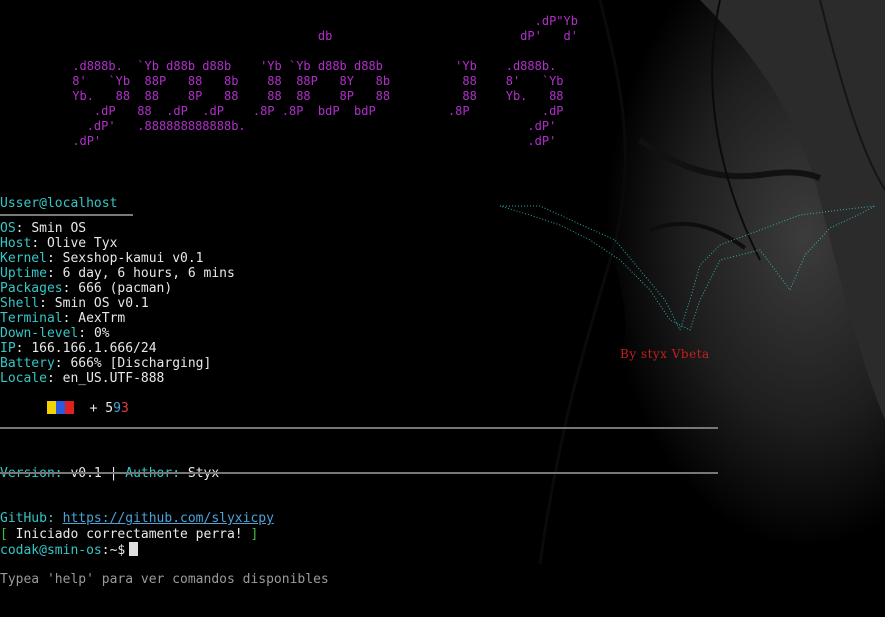  I want to click on info-row-ip: IP: 166.166.1.666/24, so click(78, 348).